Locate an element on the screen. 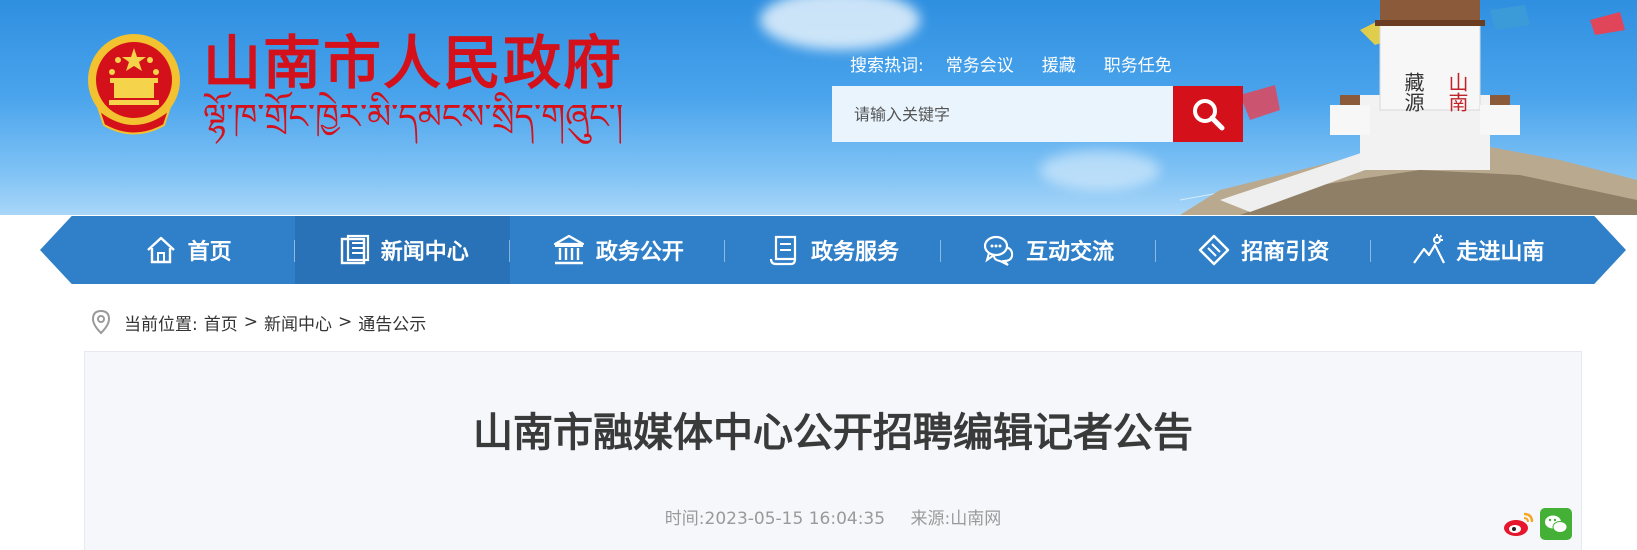 The image size is (1637, 550). nav-label: 招商引资 is located at coordinates (1285, 252).